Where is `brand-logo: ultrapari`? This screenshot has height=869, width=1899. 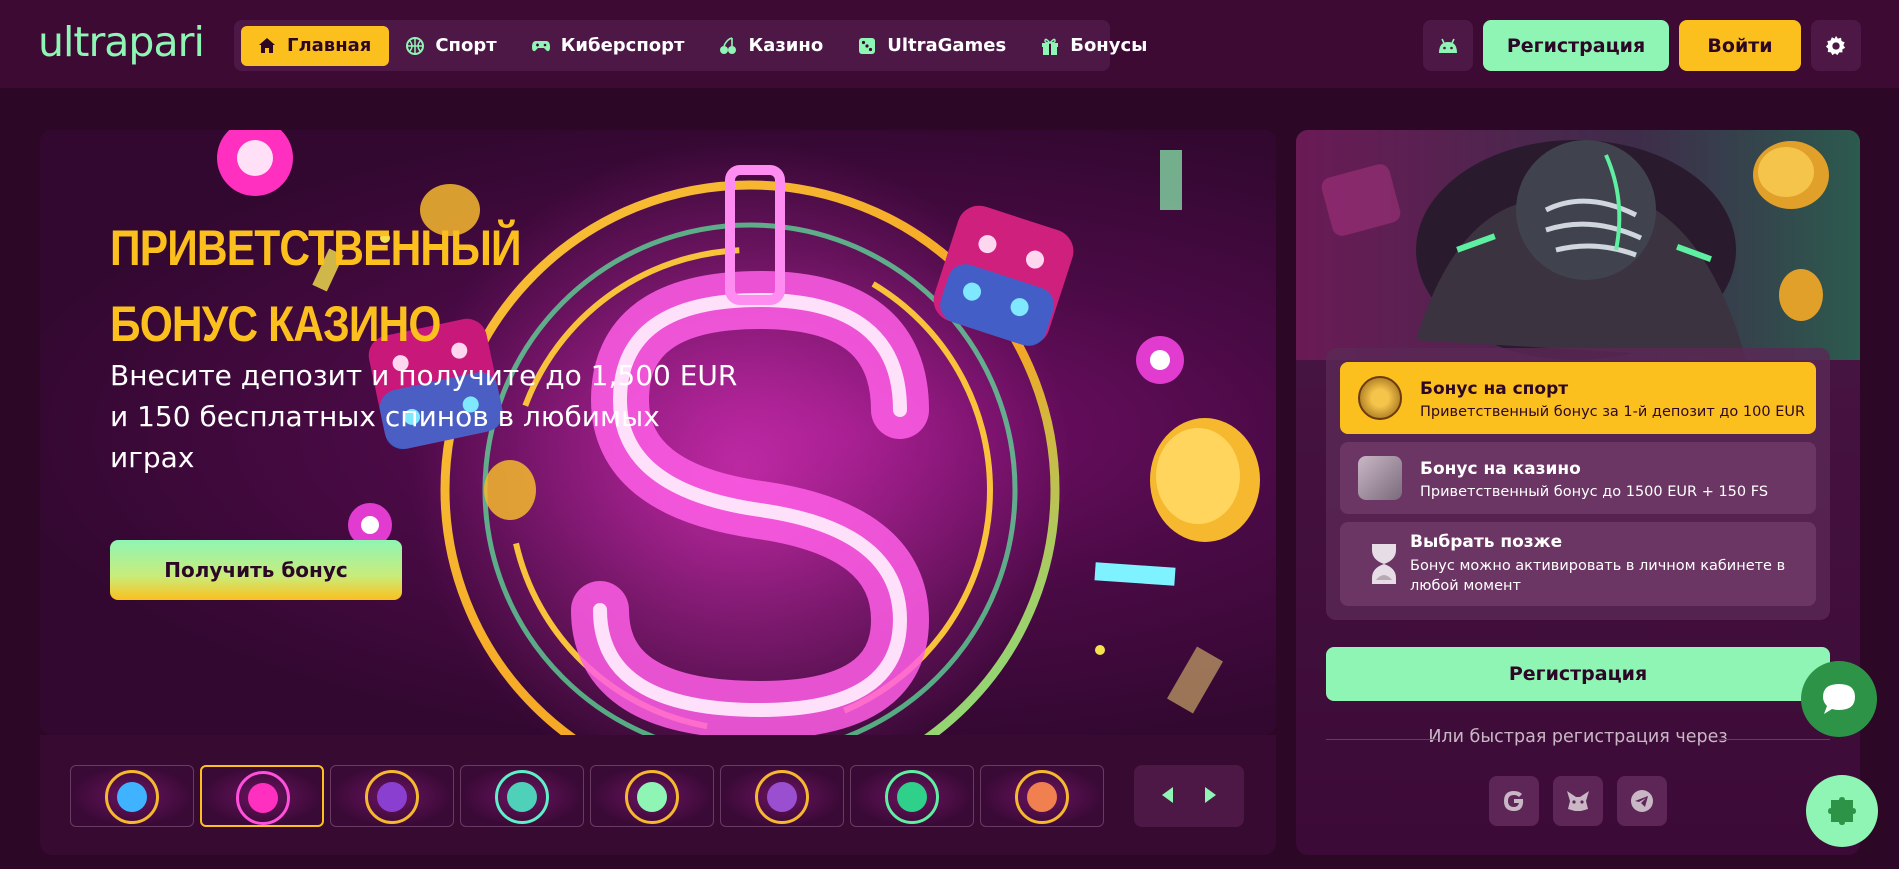 brand-logo: ultrapari is located at coordinates (121, 42).